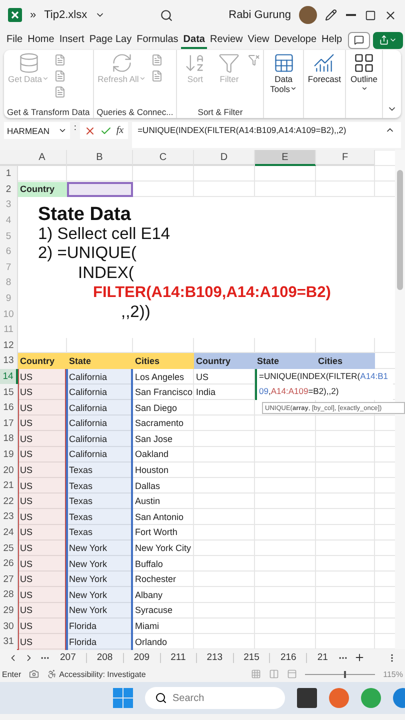 Image resolution: width=405 pixels, height=720 pixels. What do you see at coordinates (229, 63) in the screenshot?
I see `filter-icon` at bounding box center [229, 63].